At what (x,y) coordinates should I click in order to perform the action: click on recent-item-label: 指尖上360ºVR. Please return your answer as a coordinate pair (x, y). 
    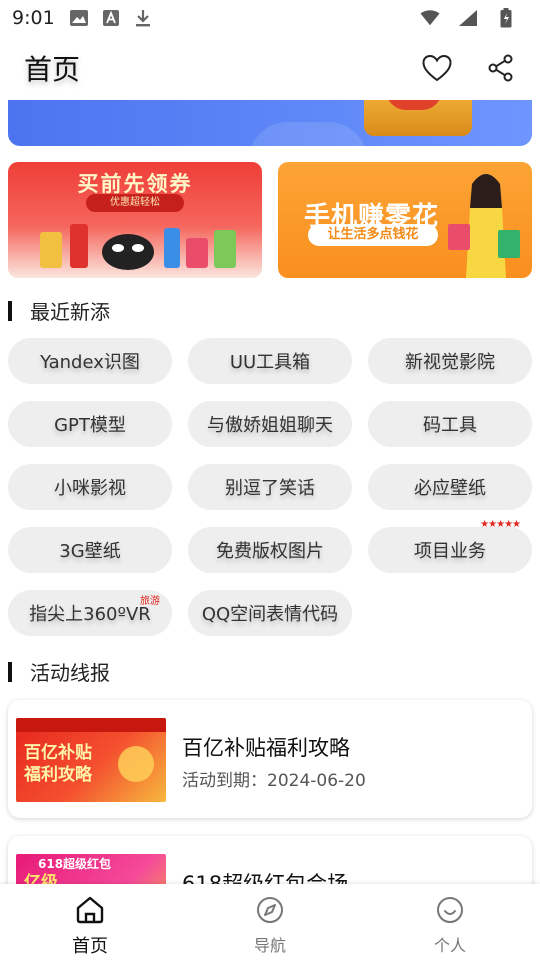
    Looking at the image, I should click on (90, 614).